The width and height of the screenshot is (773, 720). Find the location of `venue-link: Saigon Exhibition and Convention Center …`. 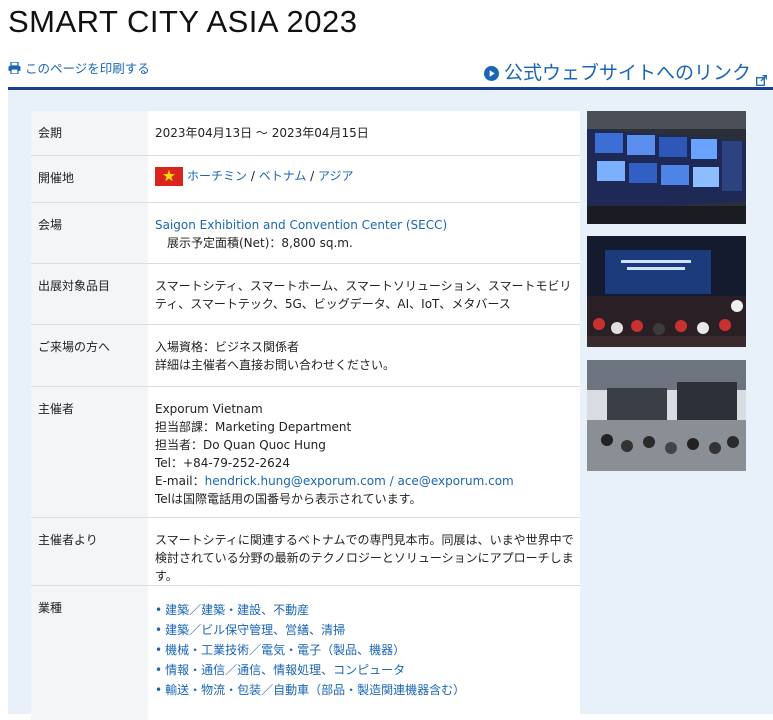

venue-link: Saigon Exhibition and Convention Center … is located at coordinates (301, 225).